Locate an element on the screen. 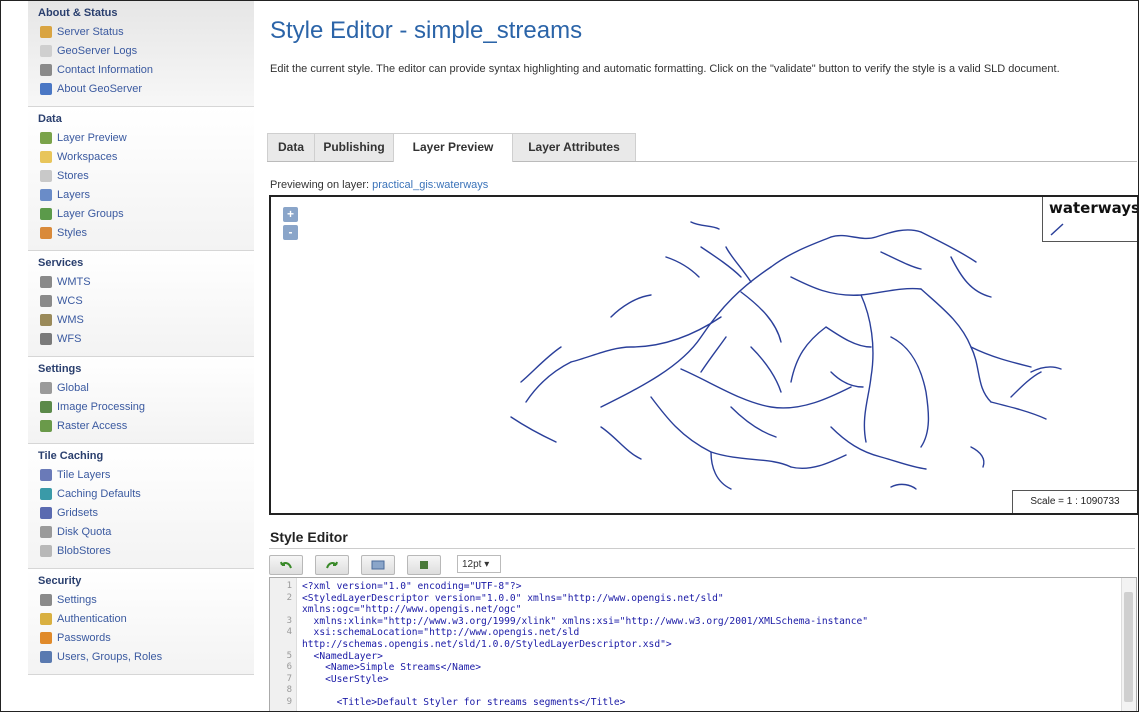 The width and height of the screenshot is (1139, 712). sidebar-item: Disk Quota is located at coordinates (146, 531).